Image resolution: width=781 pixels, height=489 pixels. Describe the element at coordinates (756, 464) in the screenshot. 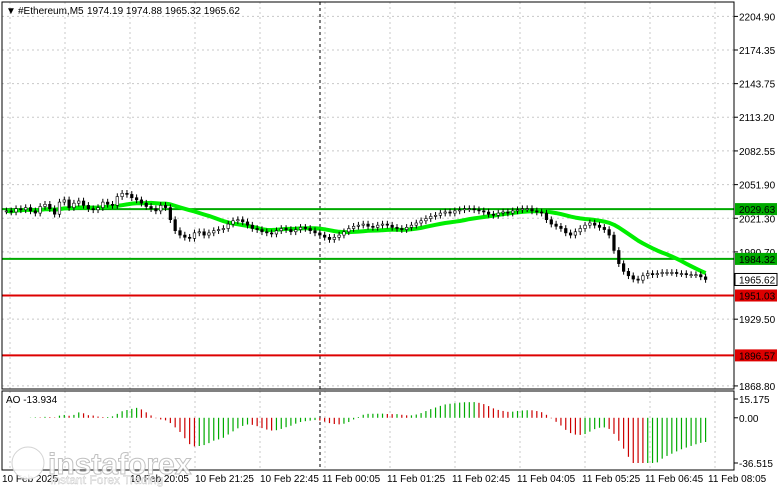

I see `ao-tick-label: -36.515` at that location.